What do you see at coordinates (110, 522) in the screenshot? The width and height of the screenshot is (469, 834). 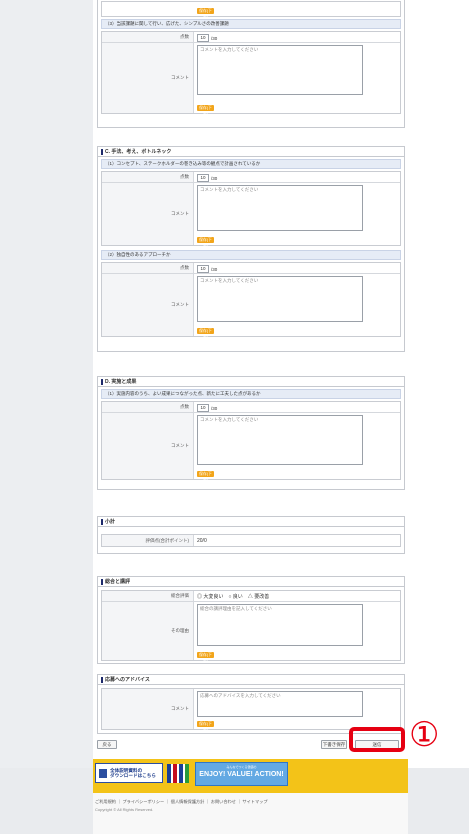 I see `section-title: 小計` at bounding box center [110, 522].